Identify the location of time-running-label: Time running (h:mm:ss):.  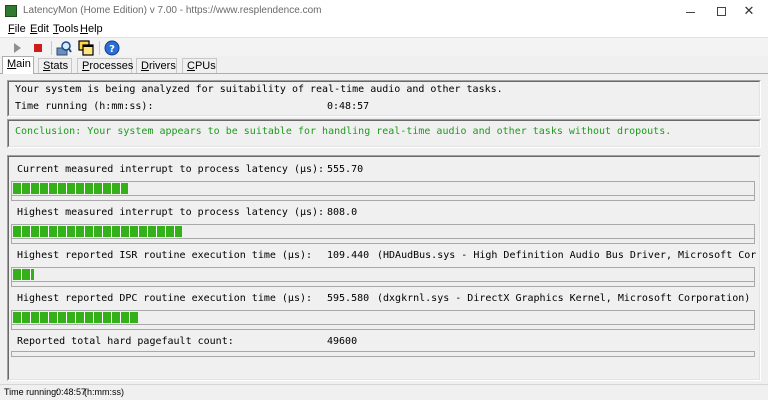
(84, 106).